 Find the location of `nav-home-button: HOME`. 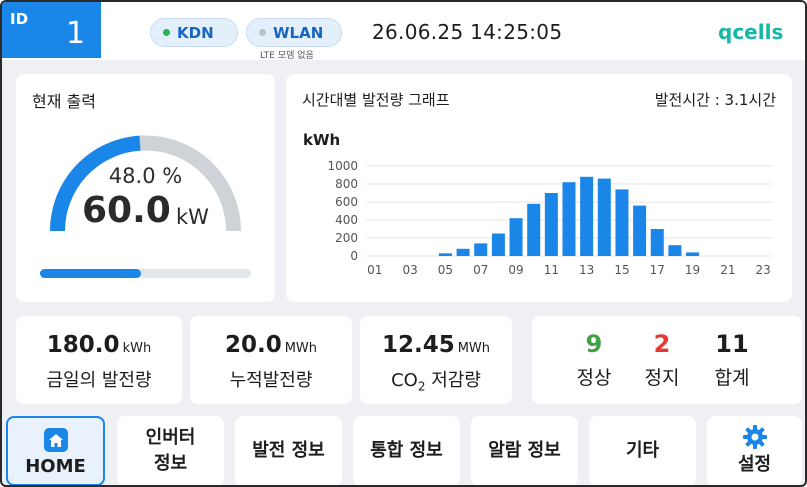

nav-home-button: HOME is located at coordinates (55, 450).